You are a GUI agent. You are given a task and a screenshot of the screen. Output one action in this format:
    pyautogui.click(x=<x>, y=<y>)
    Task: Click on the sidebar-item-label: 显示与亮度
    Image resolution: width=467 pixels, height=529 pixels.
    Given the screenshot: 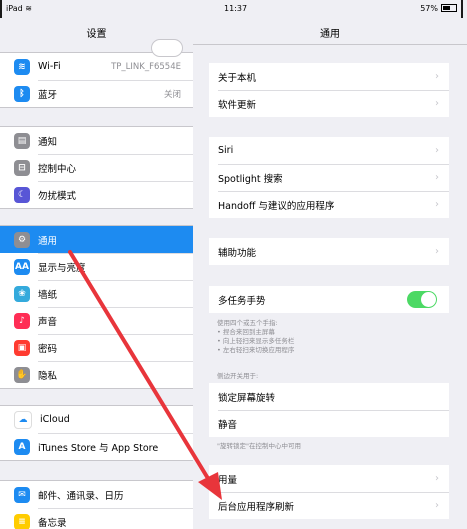 What is the action you would take?
    pyautogui.click(x=62, y=268)
    